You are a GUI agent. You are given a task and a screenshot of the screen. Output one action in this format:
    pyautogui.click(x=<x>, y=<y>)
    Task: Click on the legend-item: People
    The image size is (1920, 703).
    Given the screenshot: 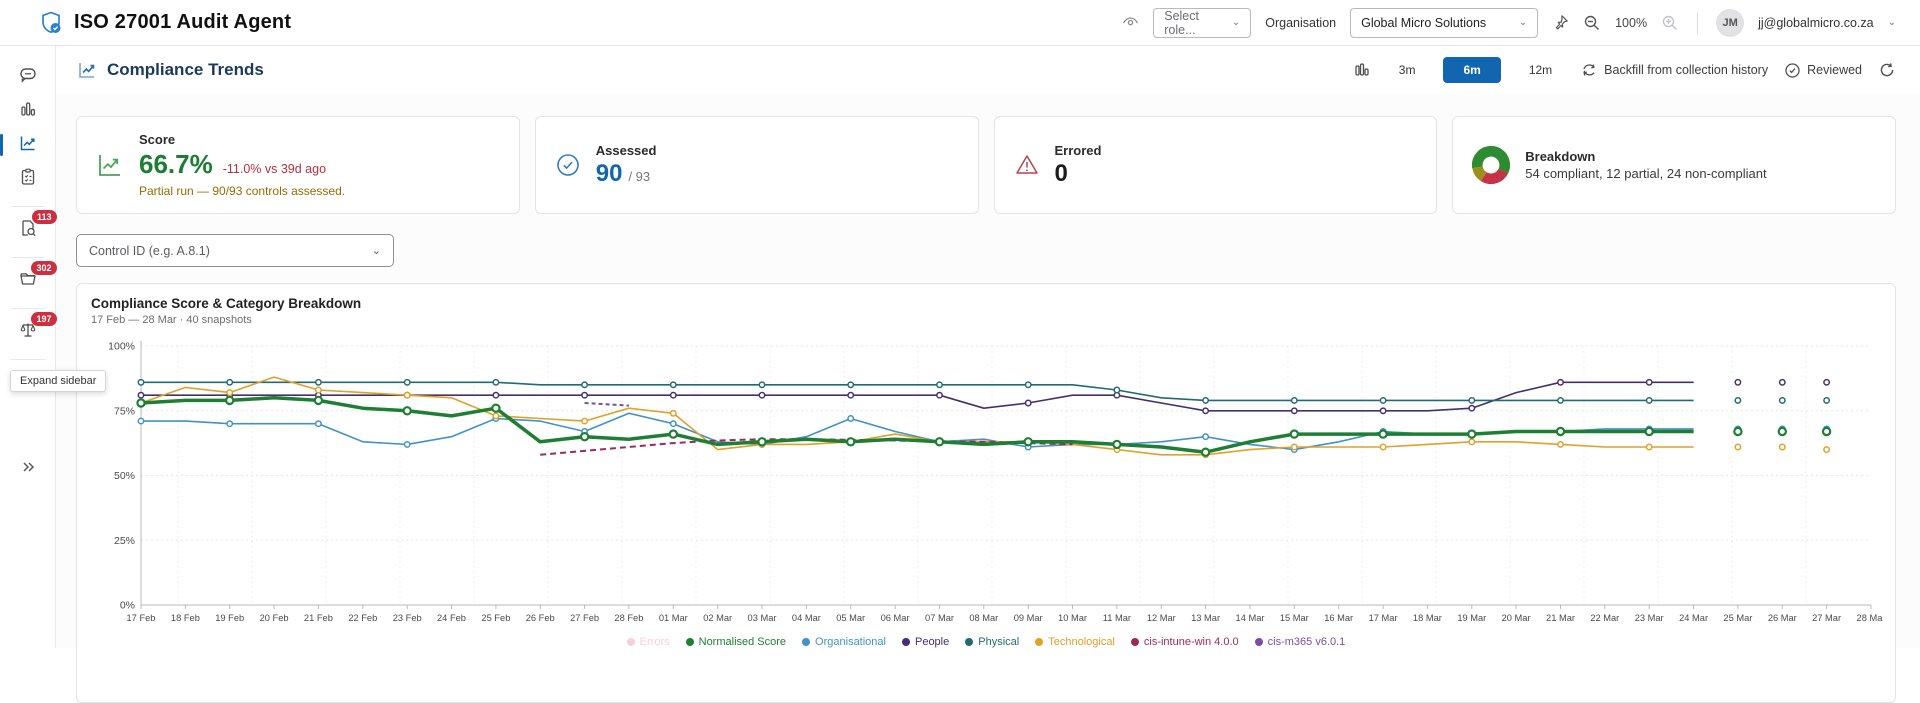 What is the action you would take?
    pyautogui.click(x=925, y=642)
    